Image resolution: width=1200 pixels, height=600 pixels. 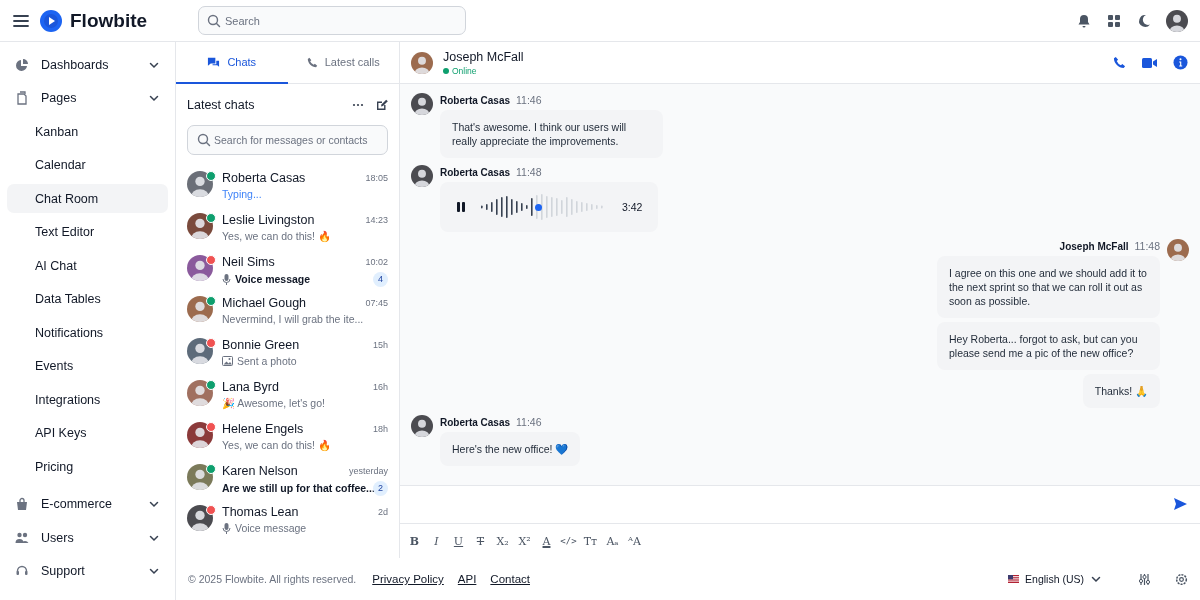 What do you see at coordinates (87, 399) in the screenshot?
I see `sidebar-item: Integrations` at bounding box center [87, 399].